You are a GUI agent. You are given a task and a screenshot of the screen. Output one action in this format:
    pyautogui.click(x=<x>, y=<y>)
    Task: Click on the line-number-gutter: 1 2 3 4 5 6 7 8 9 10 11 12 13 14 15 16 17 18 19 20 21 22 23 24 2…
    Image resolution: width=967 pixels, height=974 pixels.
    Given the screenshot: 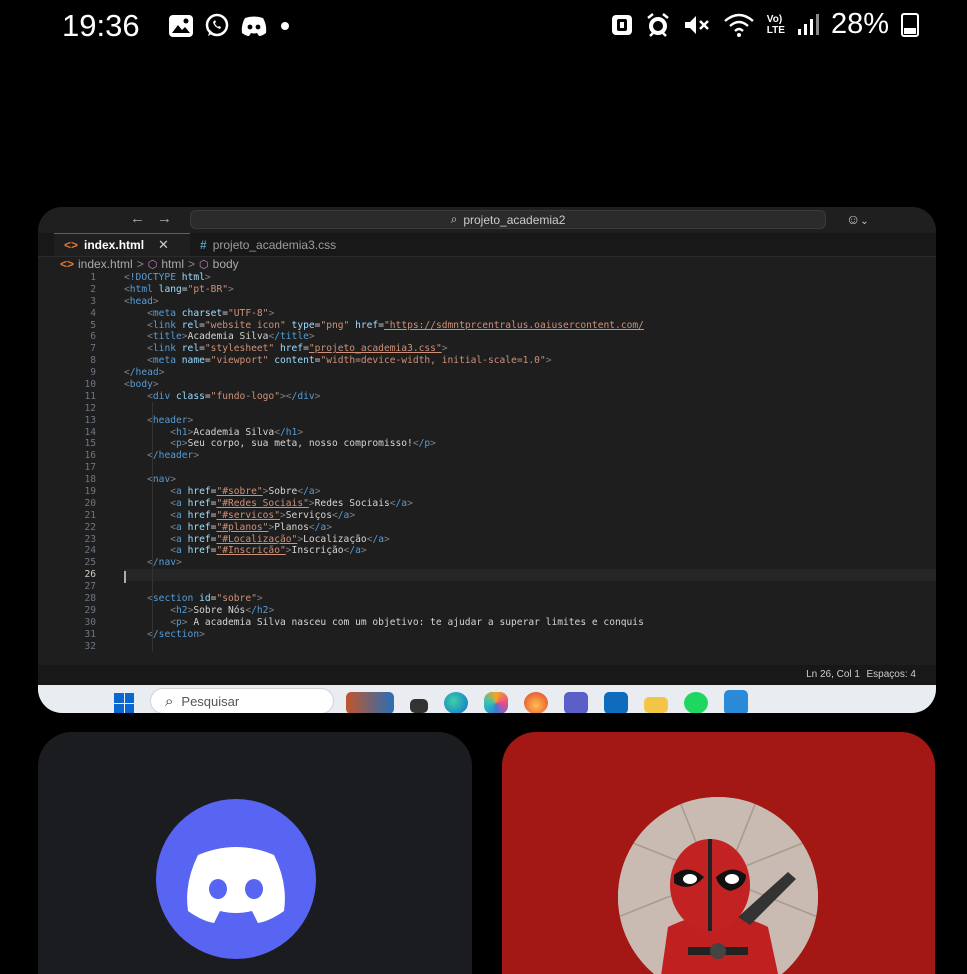 What is the action you would take?
    pyautogui.click(x=72, y=462)
    